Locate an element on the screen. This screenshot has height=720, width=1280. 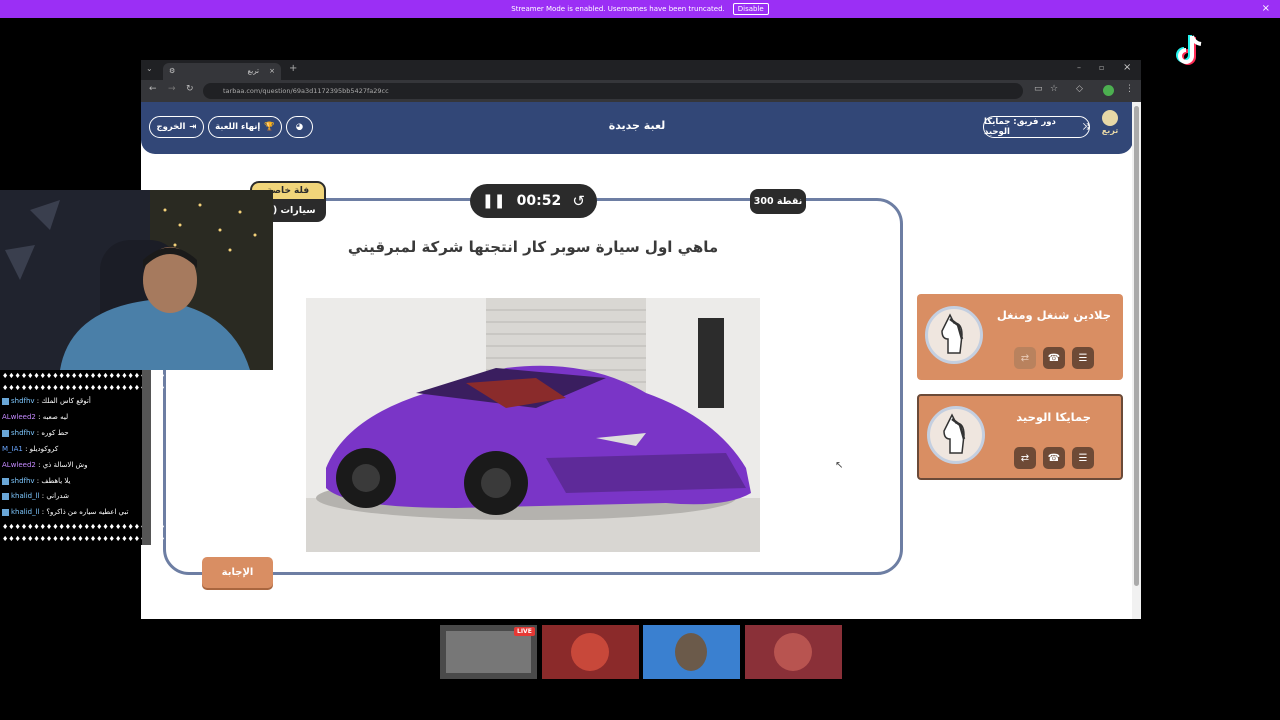
chat-message: khalid_ll : تبي اعطيه سياره من ذاكرو؟ is located at coordinates (65, 512).